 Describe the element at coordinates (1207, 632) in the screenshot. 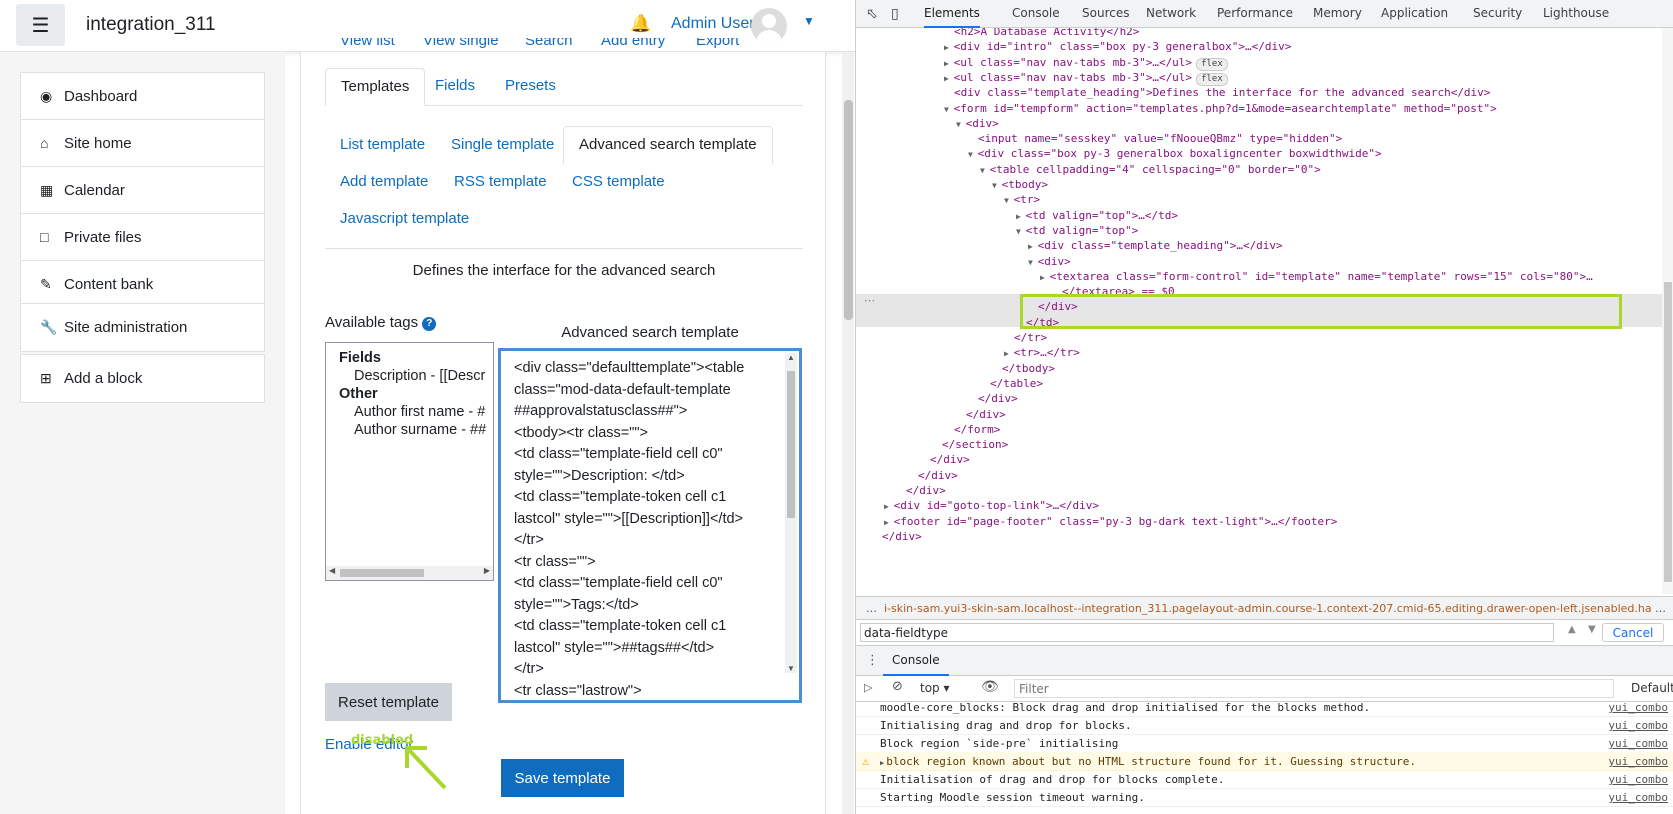

I see `dom-search-input: data-fieldtype` at that location.